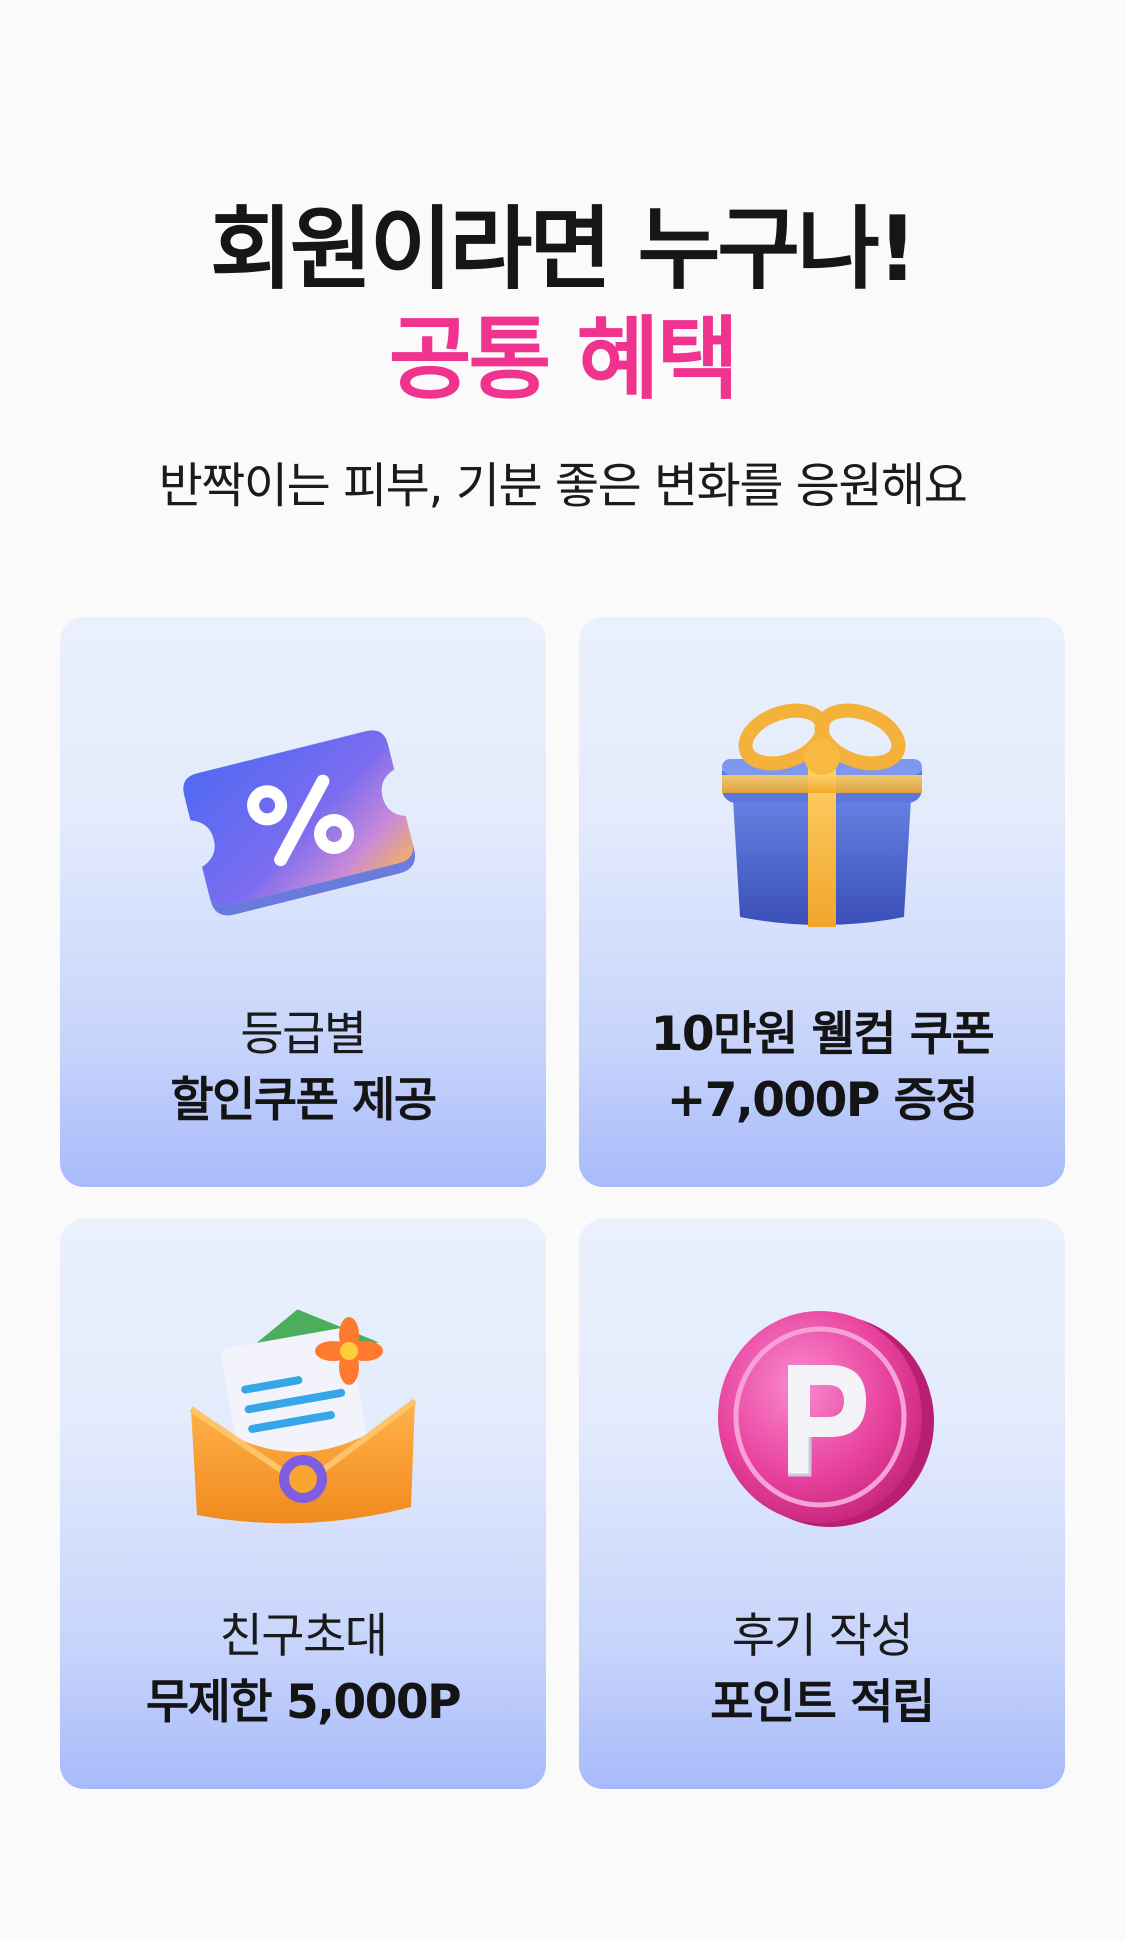 This screenshot has width=1125, height=1941. Describe the element at coordinates (822, 815) in the screenshot. I see `gift-box-icon` at that location.